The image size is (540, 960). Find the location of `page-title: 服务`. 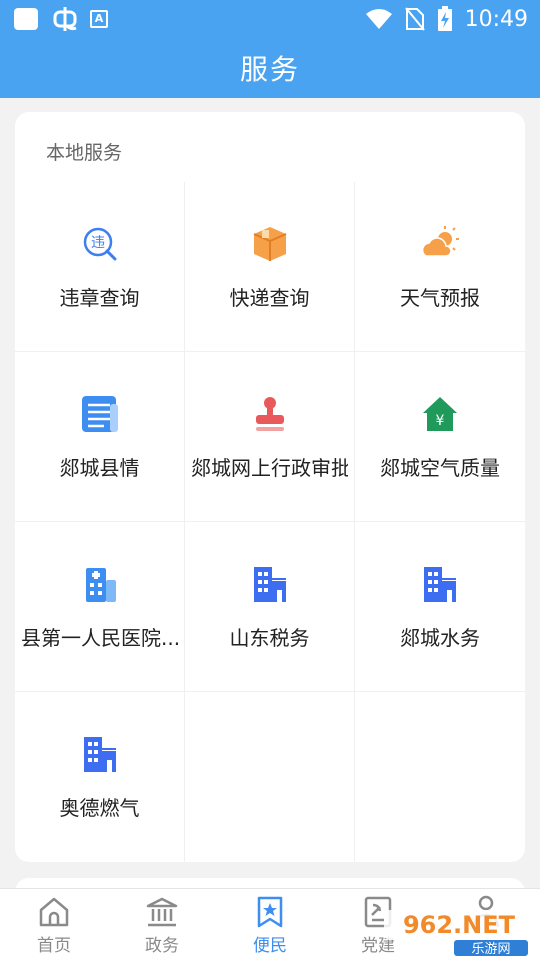

page-title: 服务 is located at coordinates (269, 69).